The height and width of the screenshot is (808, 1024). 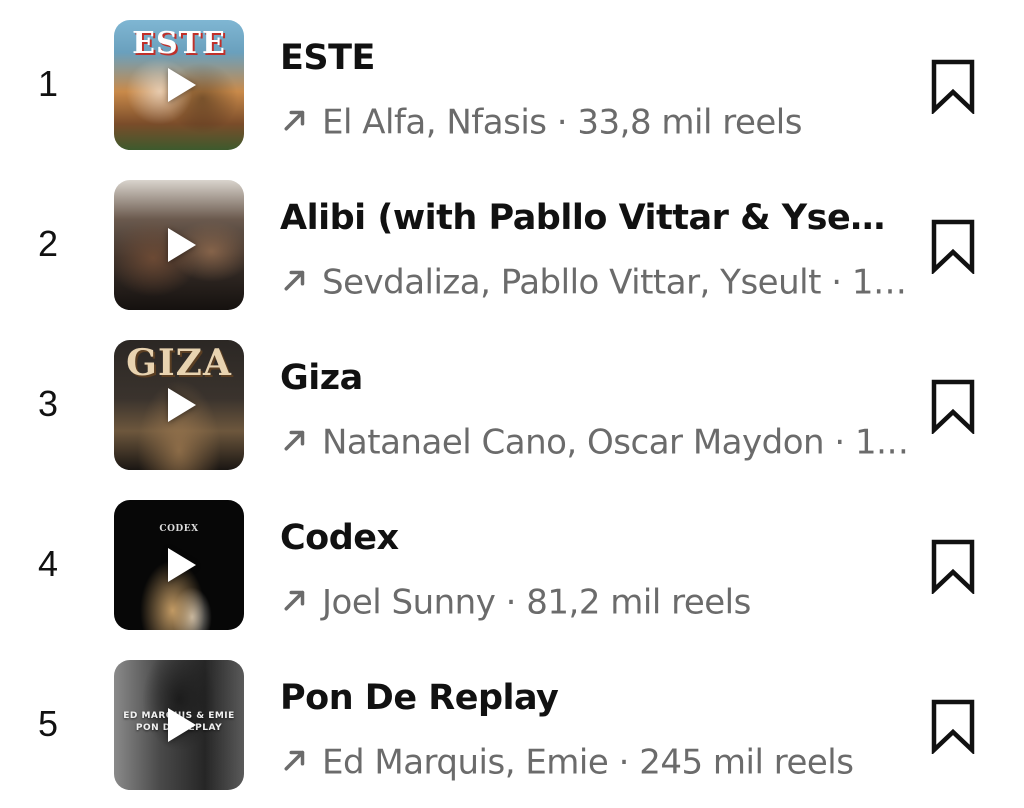 I want to click on track-meta: El Alfa, Nfasis · 33,8 mil reels, so click(x=594, y=121).